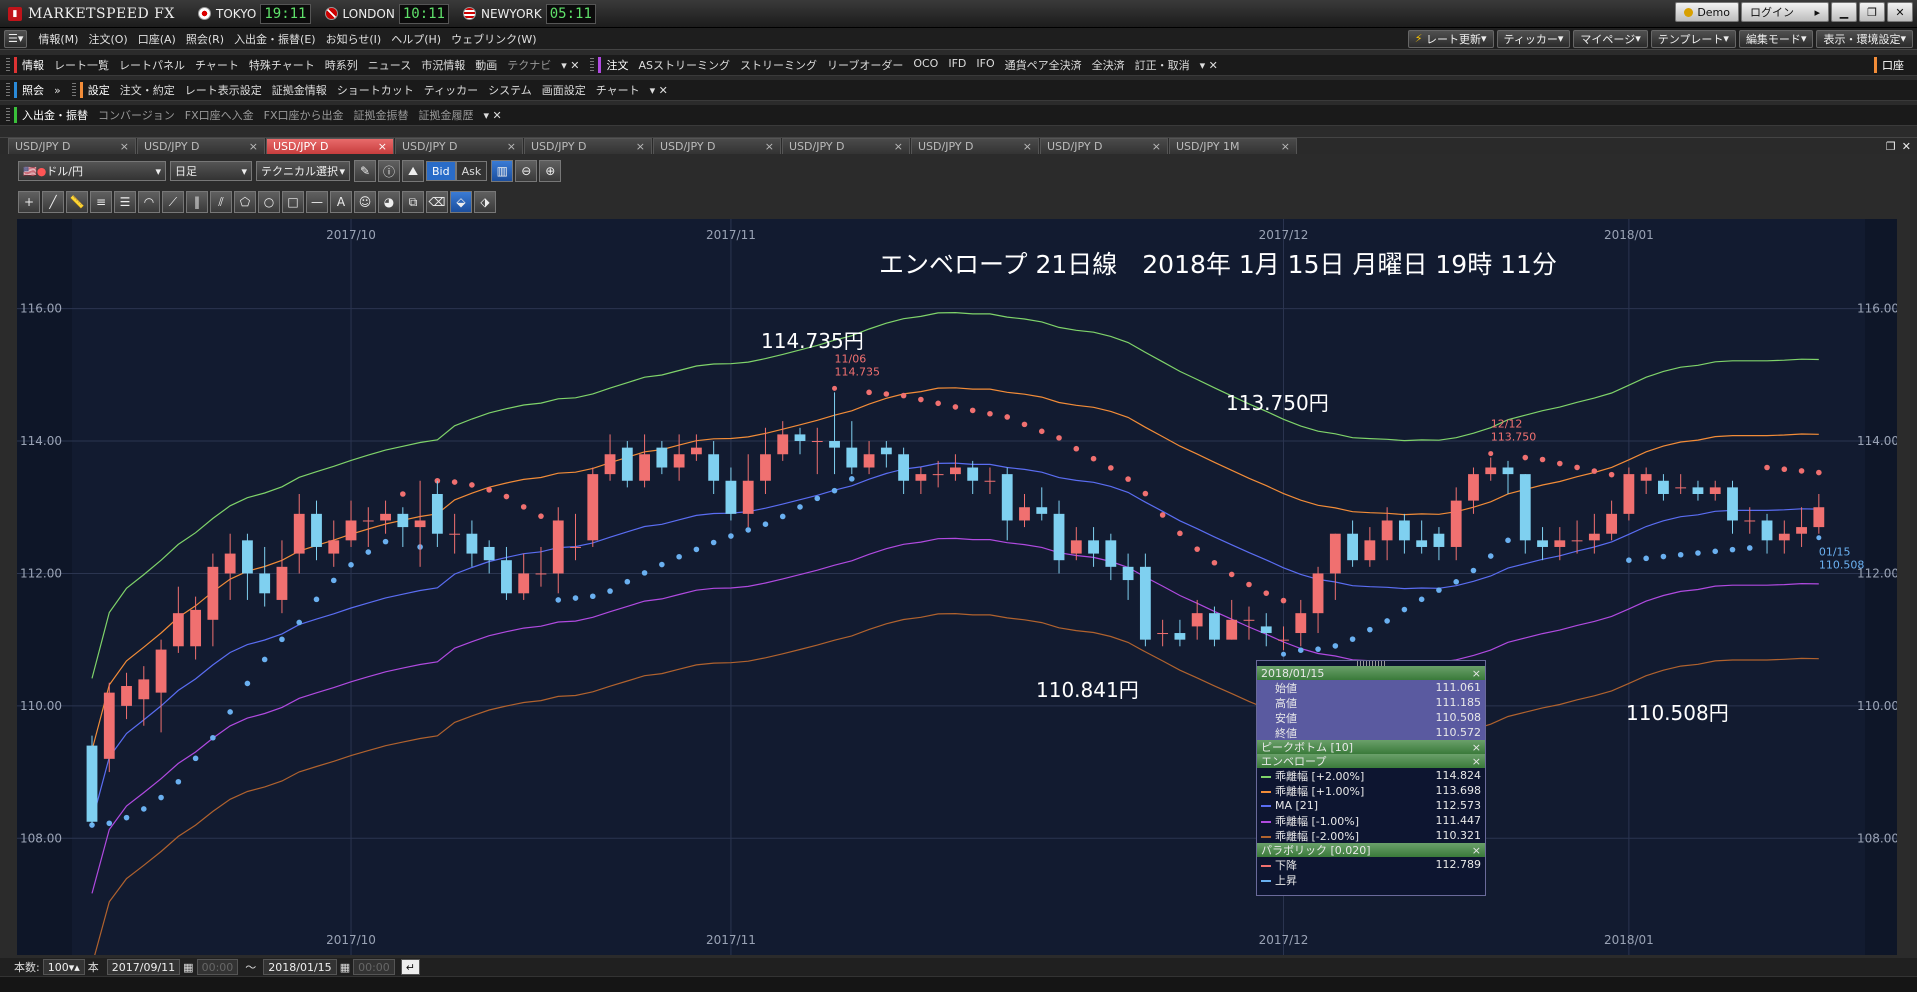 The width and height of the screenshot is (1917, 992). What do you see at coordinates (550, 171) in the screenshot?
I see `zoom-in-icon: ⊕` at bounding box center [550, 171].